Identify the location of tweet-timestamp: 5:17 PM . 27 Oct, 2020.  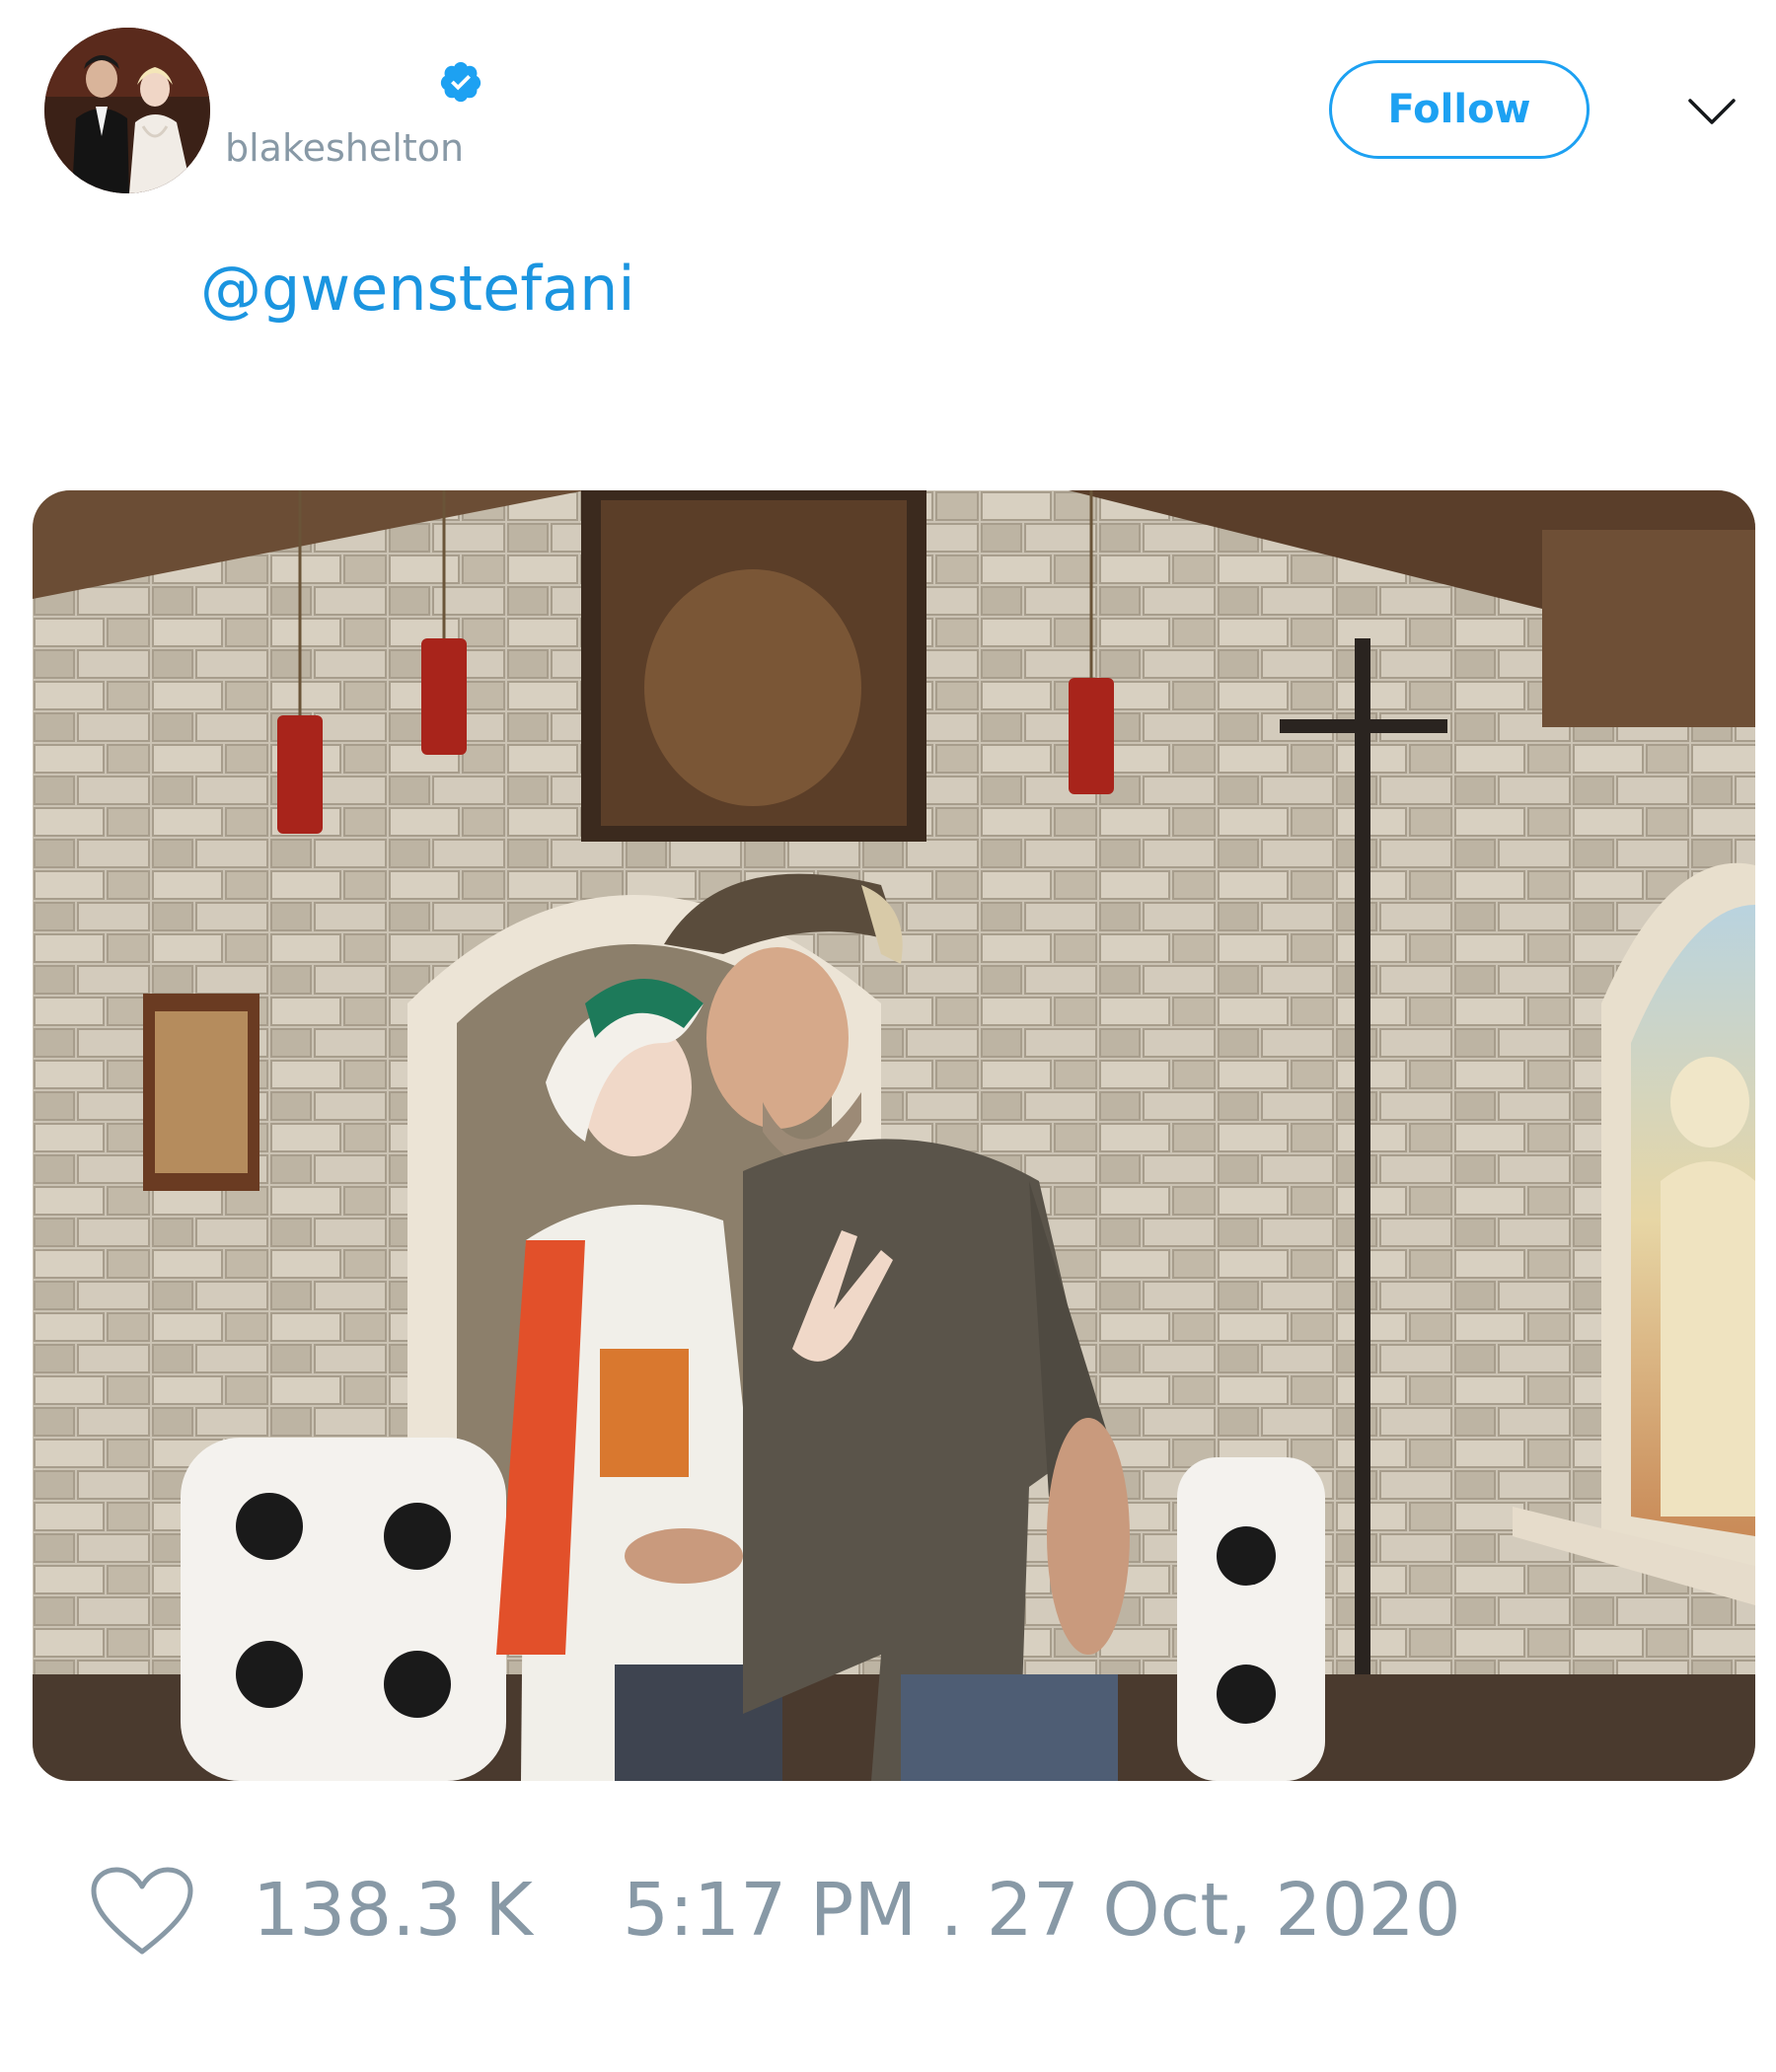
(1042, 1911).